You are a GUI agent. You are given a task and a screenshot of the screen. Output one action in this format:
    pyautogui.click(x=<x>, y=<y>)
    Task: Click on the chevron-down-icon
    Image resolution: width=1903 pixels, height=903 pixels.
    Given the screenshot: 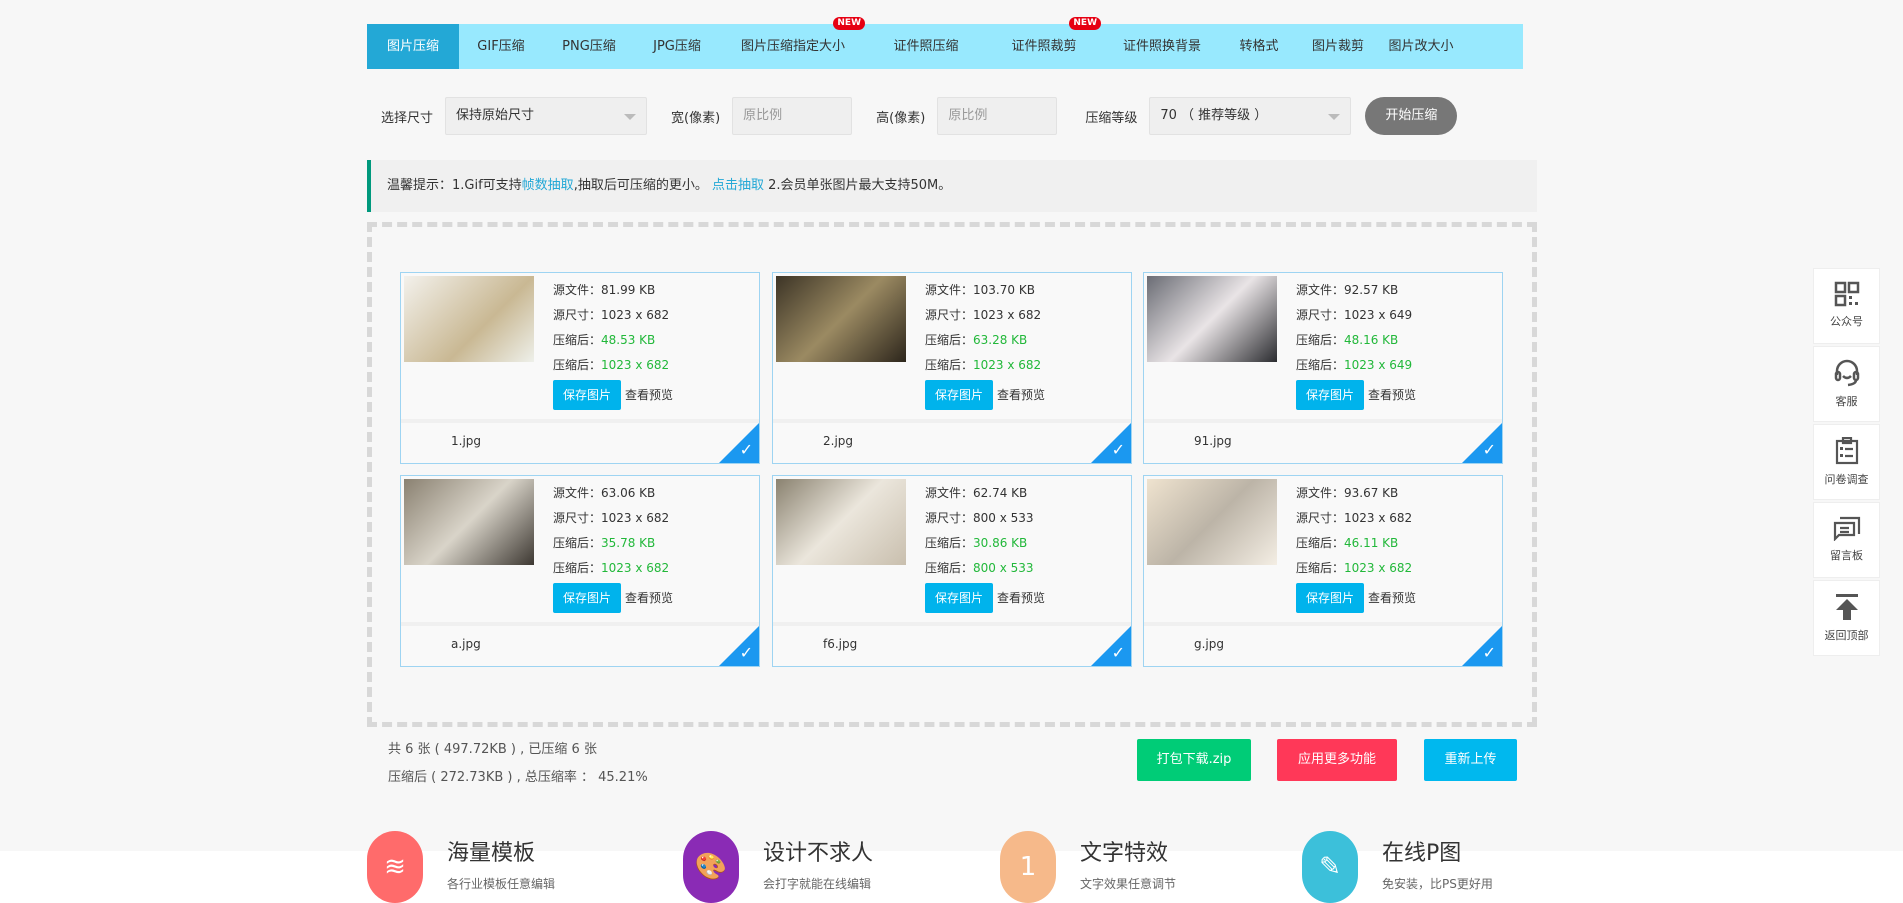 What is the action you would take?
    pyautogui.click(x=1334, y=117)
    